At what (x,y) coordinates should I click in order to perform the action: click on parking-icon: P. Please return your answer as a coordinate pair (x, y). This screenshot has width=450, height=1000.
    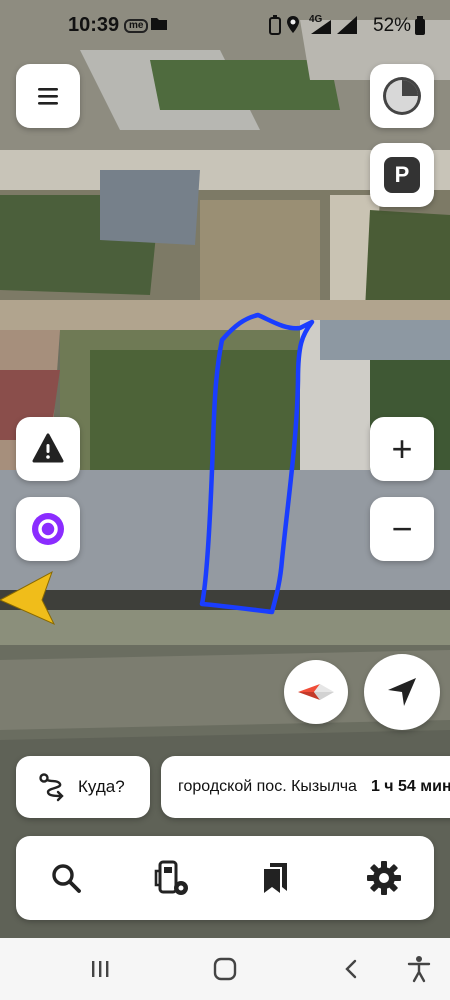
    Looking at the image, I should click on (402, 175).